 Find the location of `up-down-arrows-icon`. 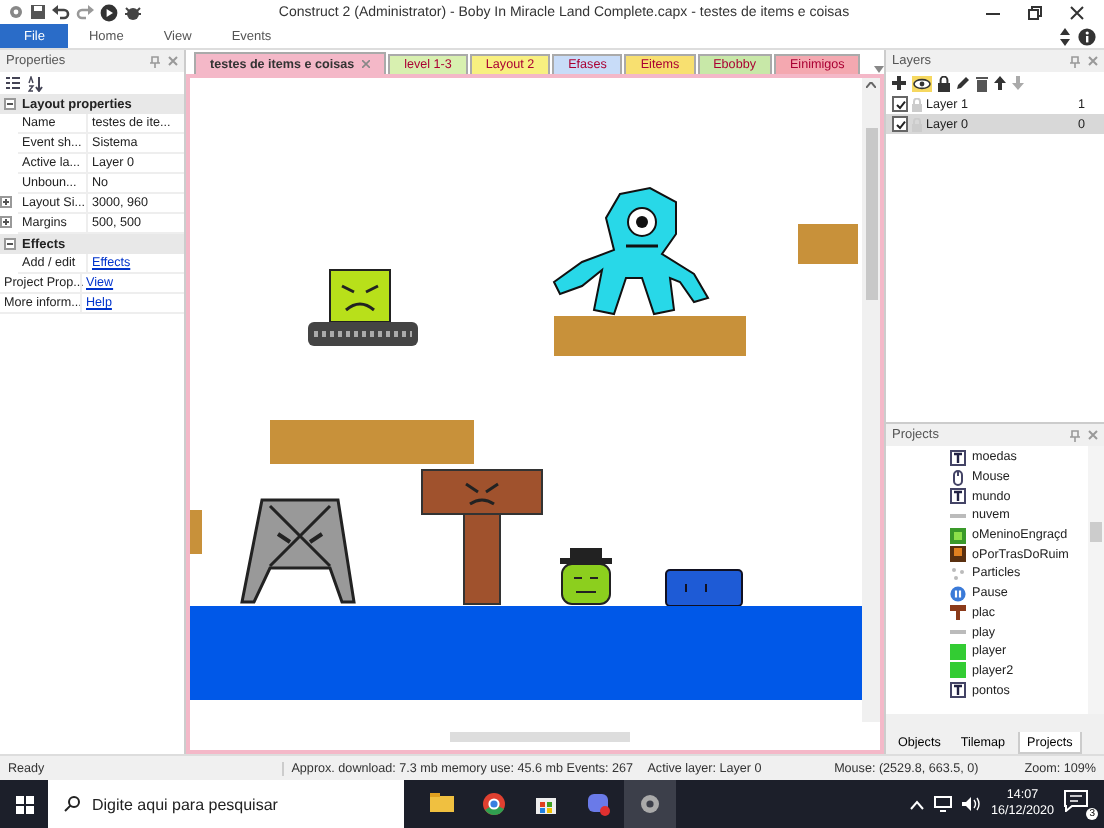

up-down-arrows-icon is located at coordinates (1065, 36).